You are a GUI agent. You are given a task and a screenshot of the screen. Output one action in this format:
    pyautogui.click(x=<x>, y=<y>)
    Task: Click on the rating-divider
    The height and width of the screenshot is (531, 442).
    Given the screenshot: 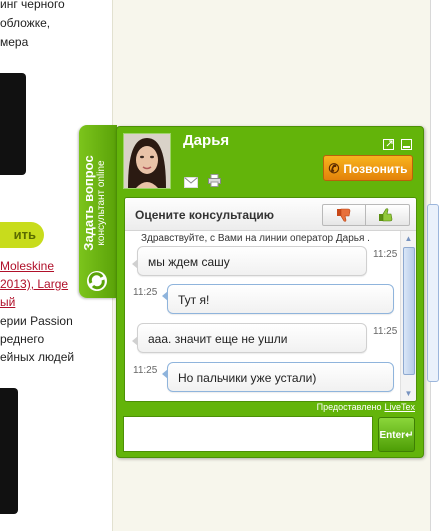 What is the action you would take?
    pyautogui.click(x=365, y=215)
    